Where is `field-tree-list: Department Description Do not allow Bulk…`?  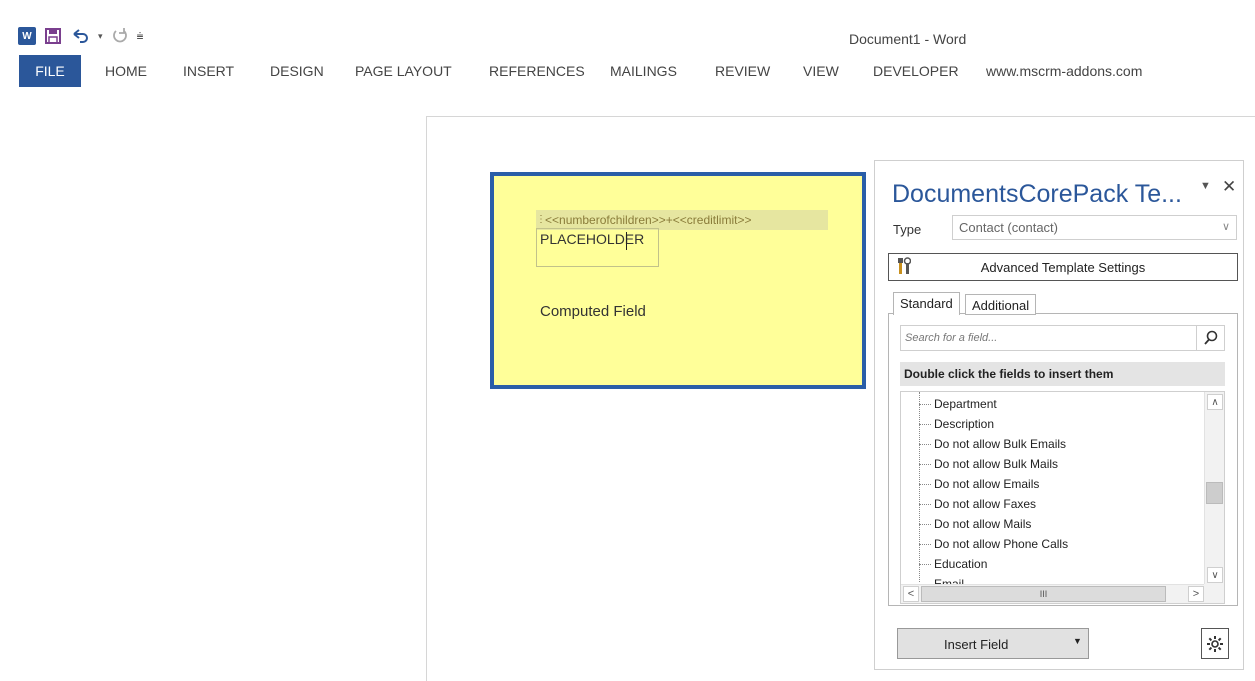 field-tree-list: Department Description Do not allow Bulk… is located at coordinates (1062, 497).